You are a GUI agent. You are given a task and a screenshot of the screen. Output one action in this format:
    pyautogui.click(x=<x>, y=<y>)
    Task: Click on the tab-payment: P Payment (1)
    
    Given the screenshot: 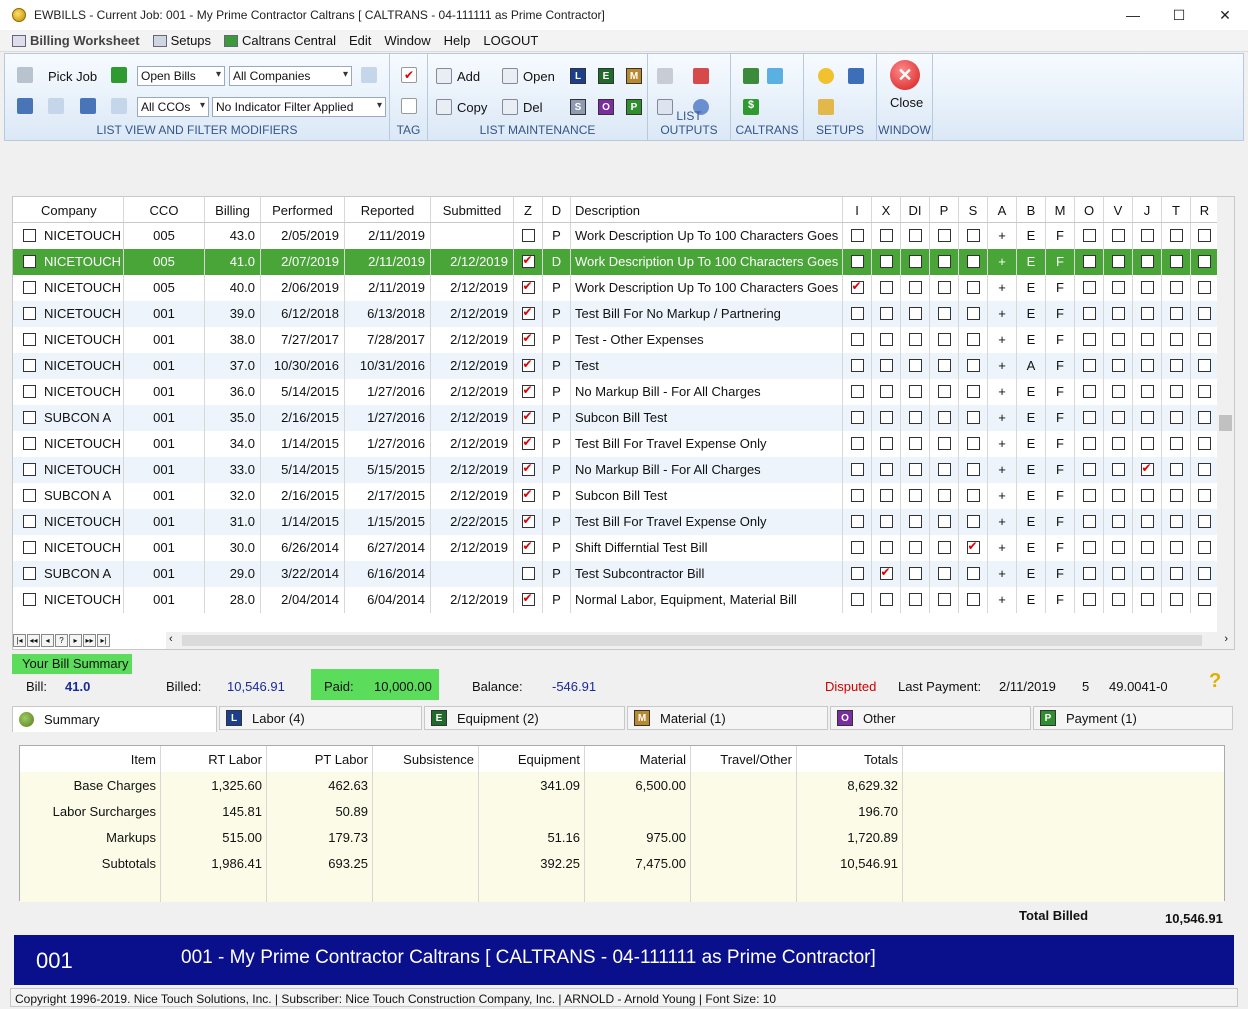 What is the action you would take?
    pyautogui.click(x=1133, y=718)
    